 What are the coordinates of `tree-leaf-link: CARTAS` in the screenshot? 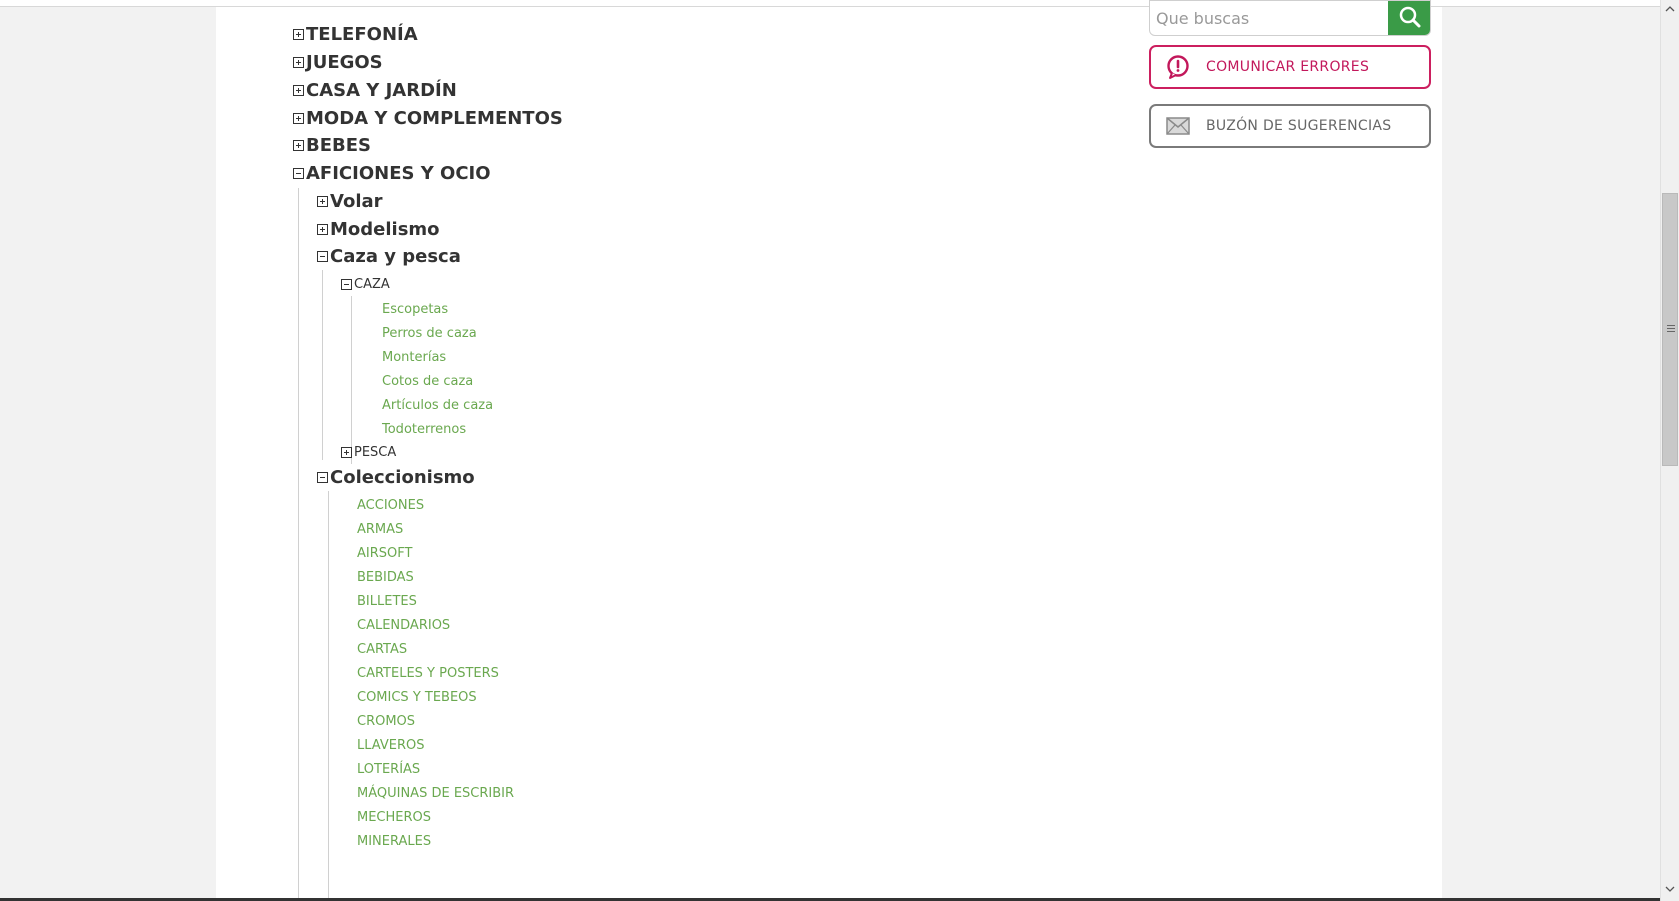 It's located at (382, 649).